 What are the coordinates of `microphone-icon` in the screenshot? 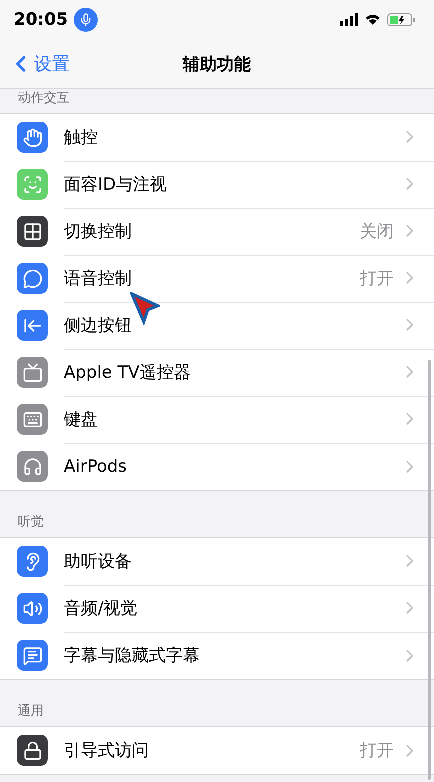 It's located at (86, 20).